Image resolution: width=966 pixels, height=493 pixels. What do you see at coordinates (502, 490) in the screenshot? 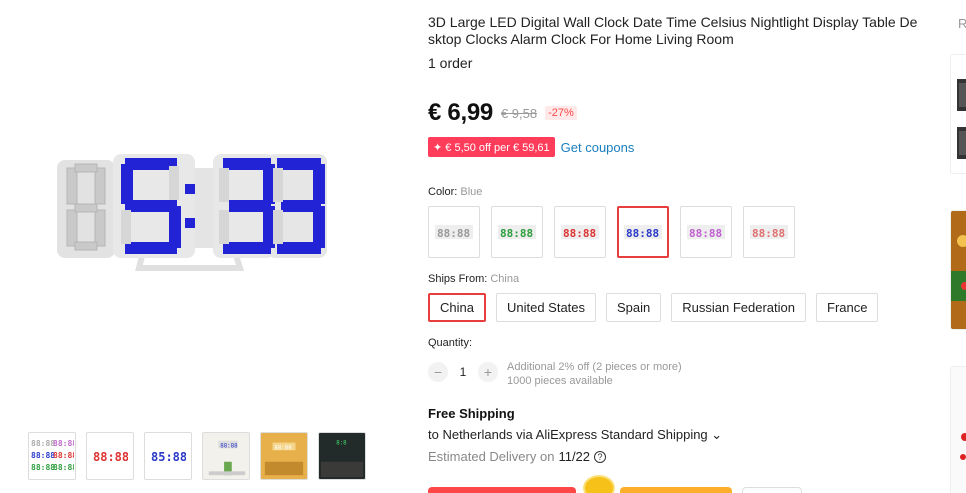
I see `buy-now-button` at bounding box center [502, 490].